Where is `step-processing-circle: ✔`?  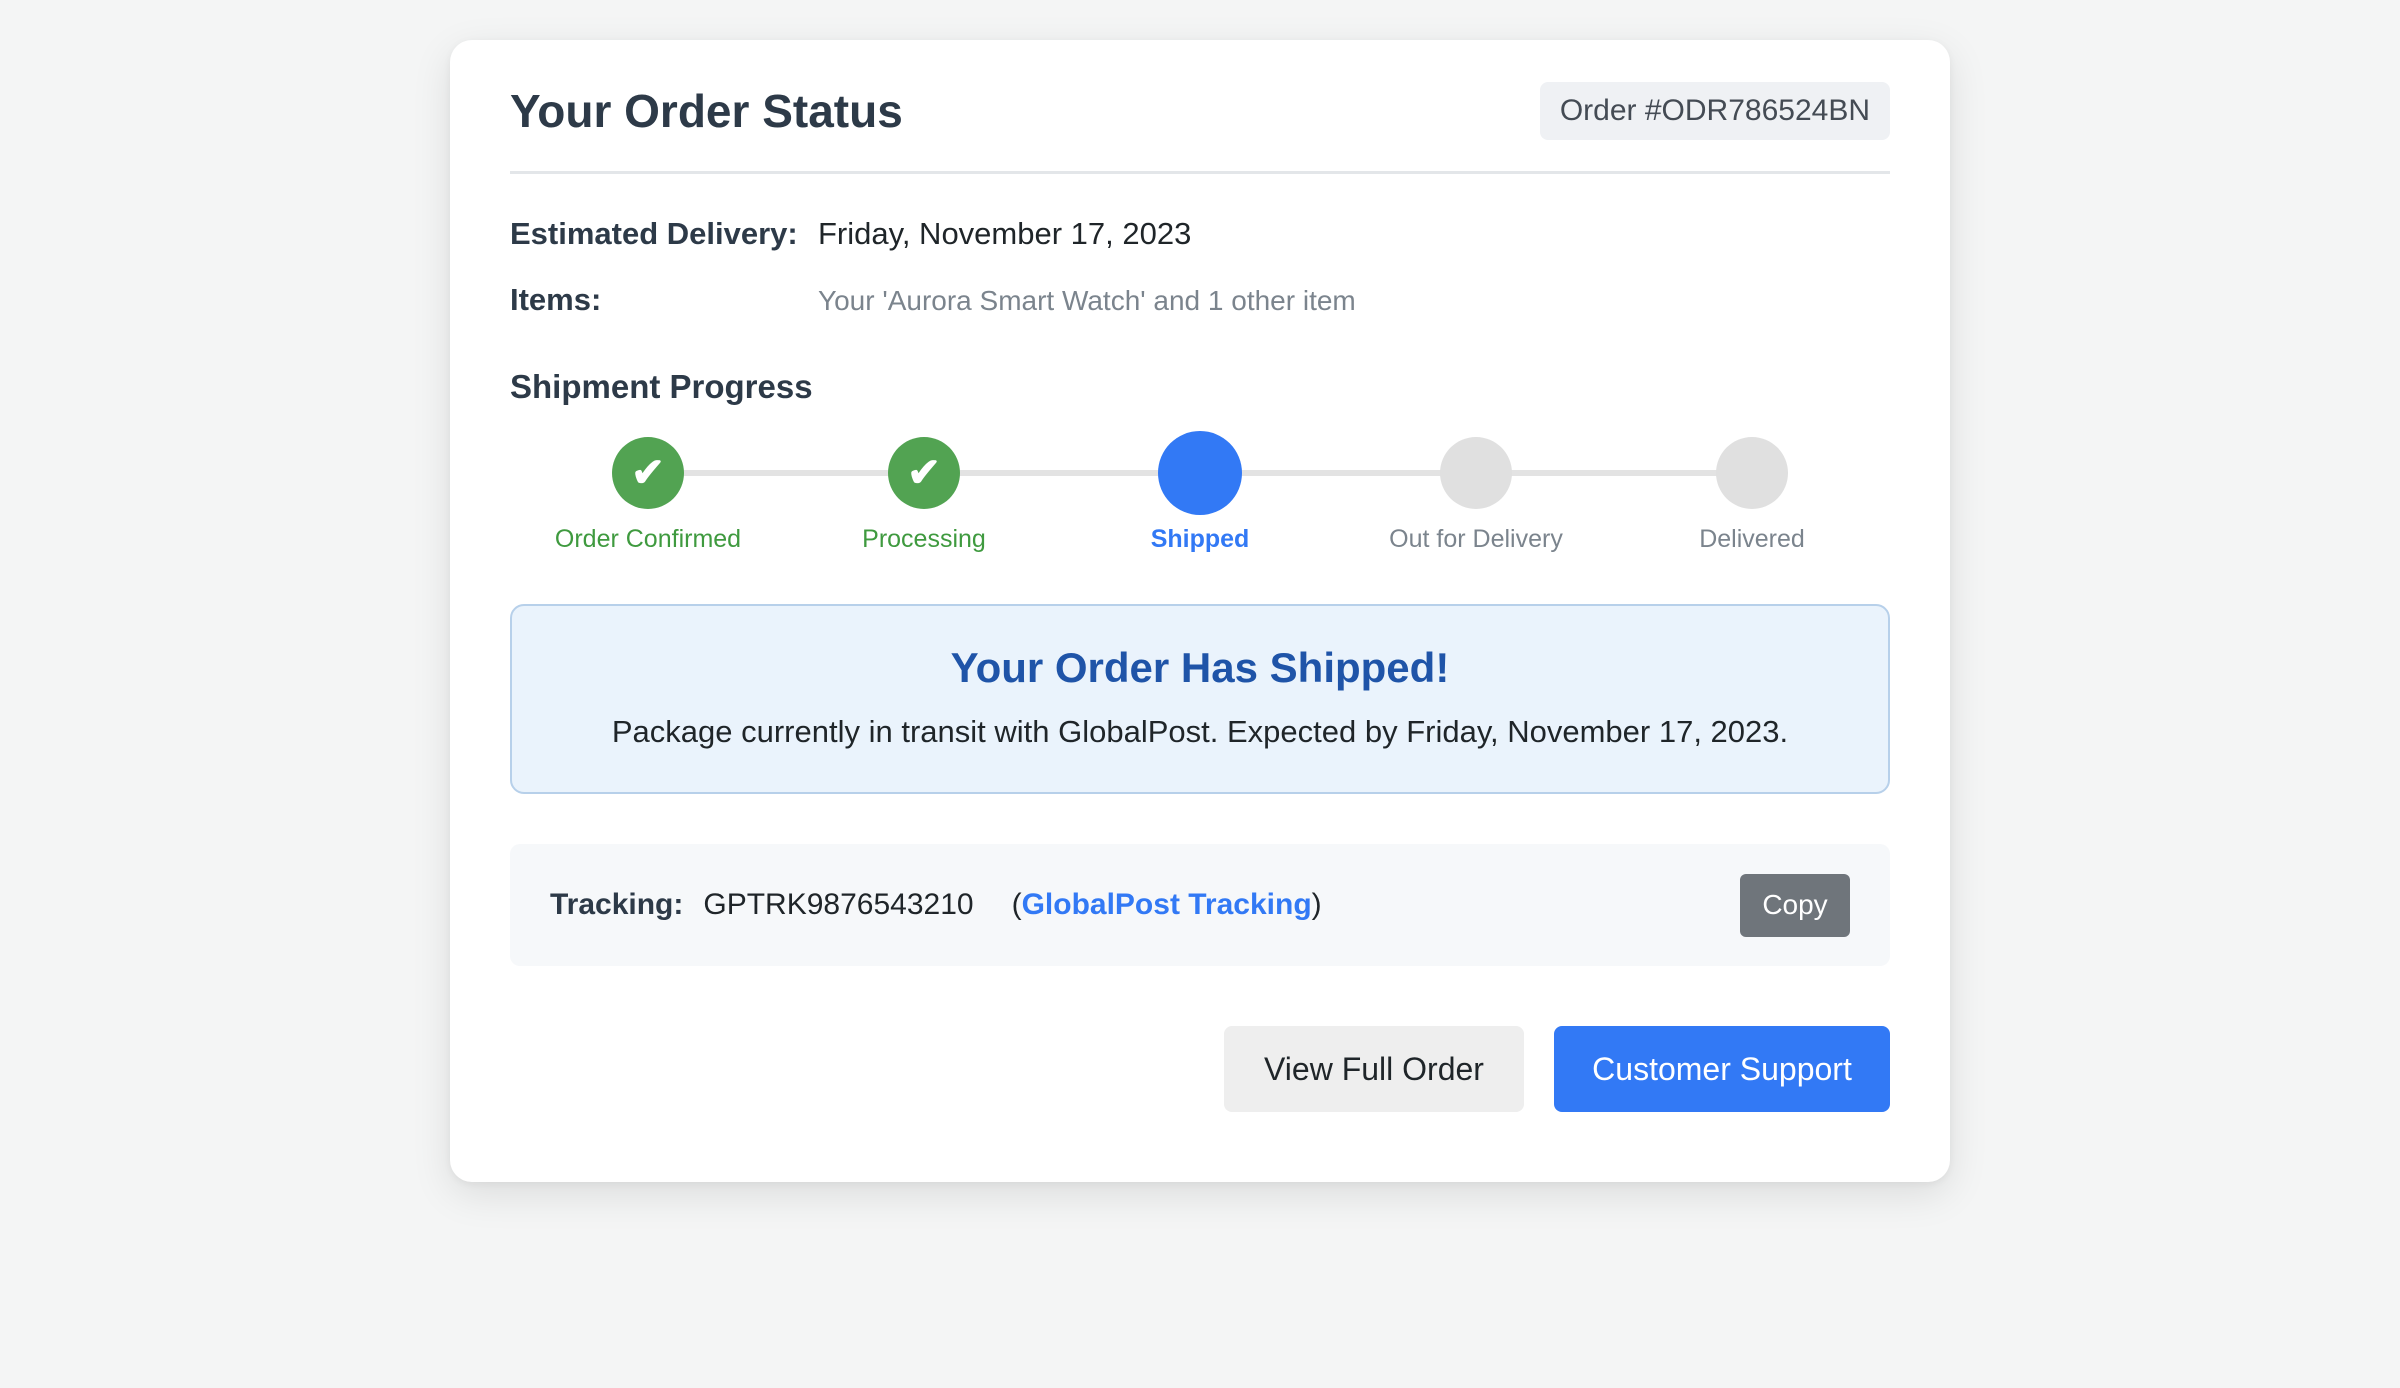 step-processing-circle: ✔ is located at coordinates (924, 473).